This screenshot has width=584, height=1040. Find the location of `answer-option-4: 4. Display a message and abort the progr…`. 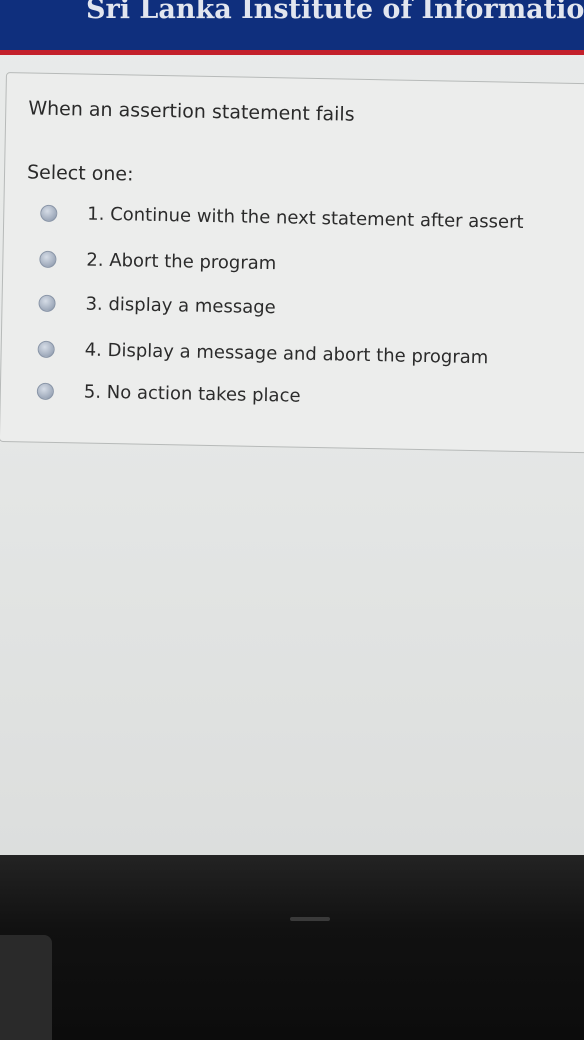

answer-option-4: 4. Display a message and abort the progr… is located at coordinates (262, 353).